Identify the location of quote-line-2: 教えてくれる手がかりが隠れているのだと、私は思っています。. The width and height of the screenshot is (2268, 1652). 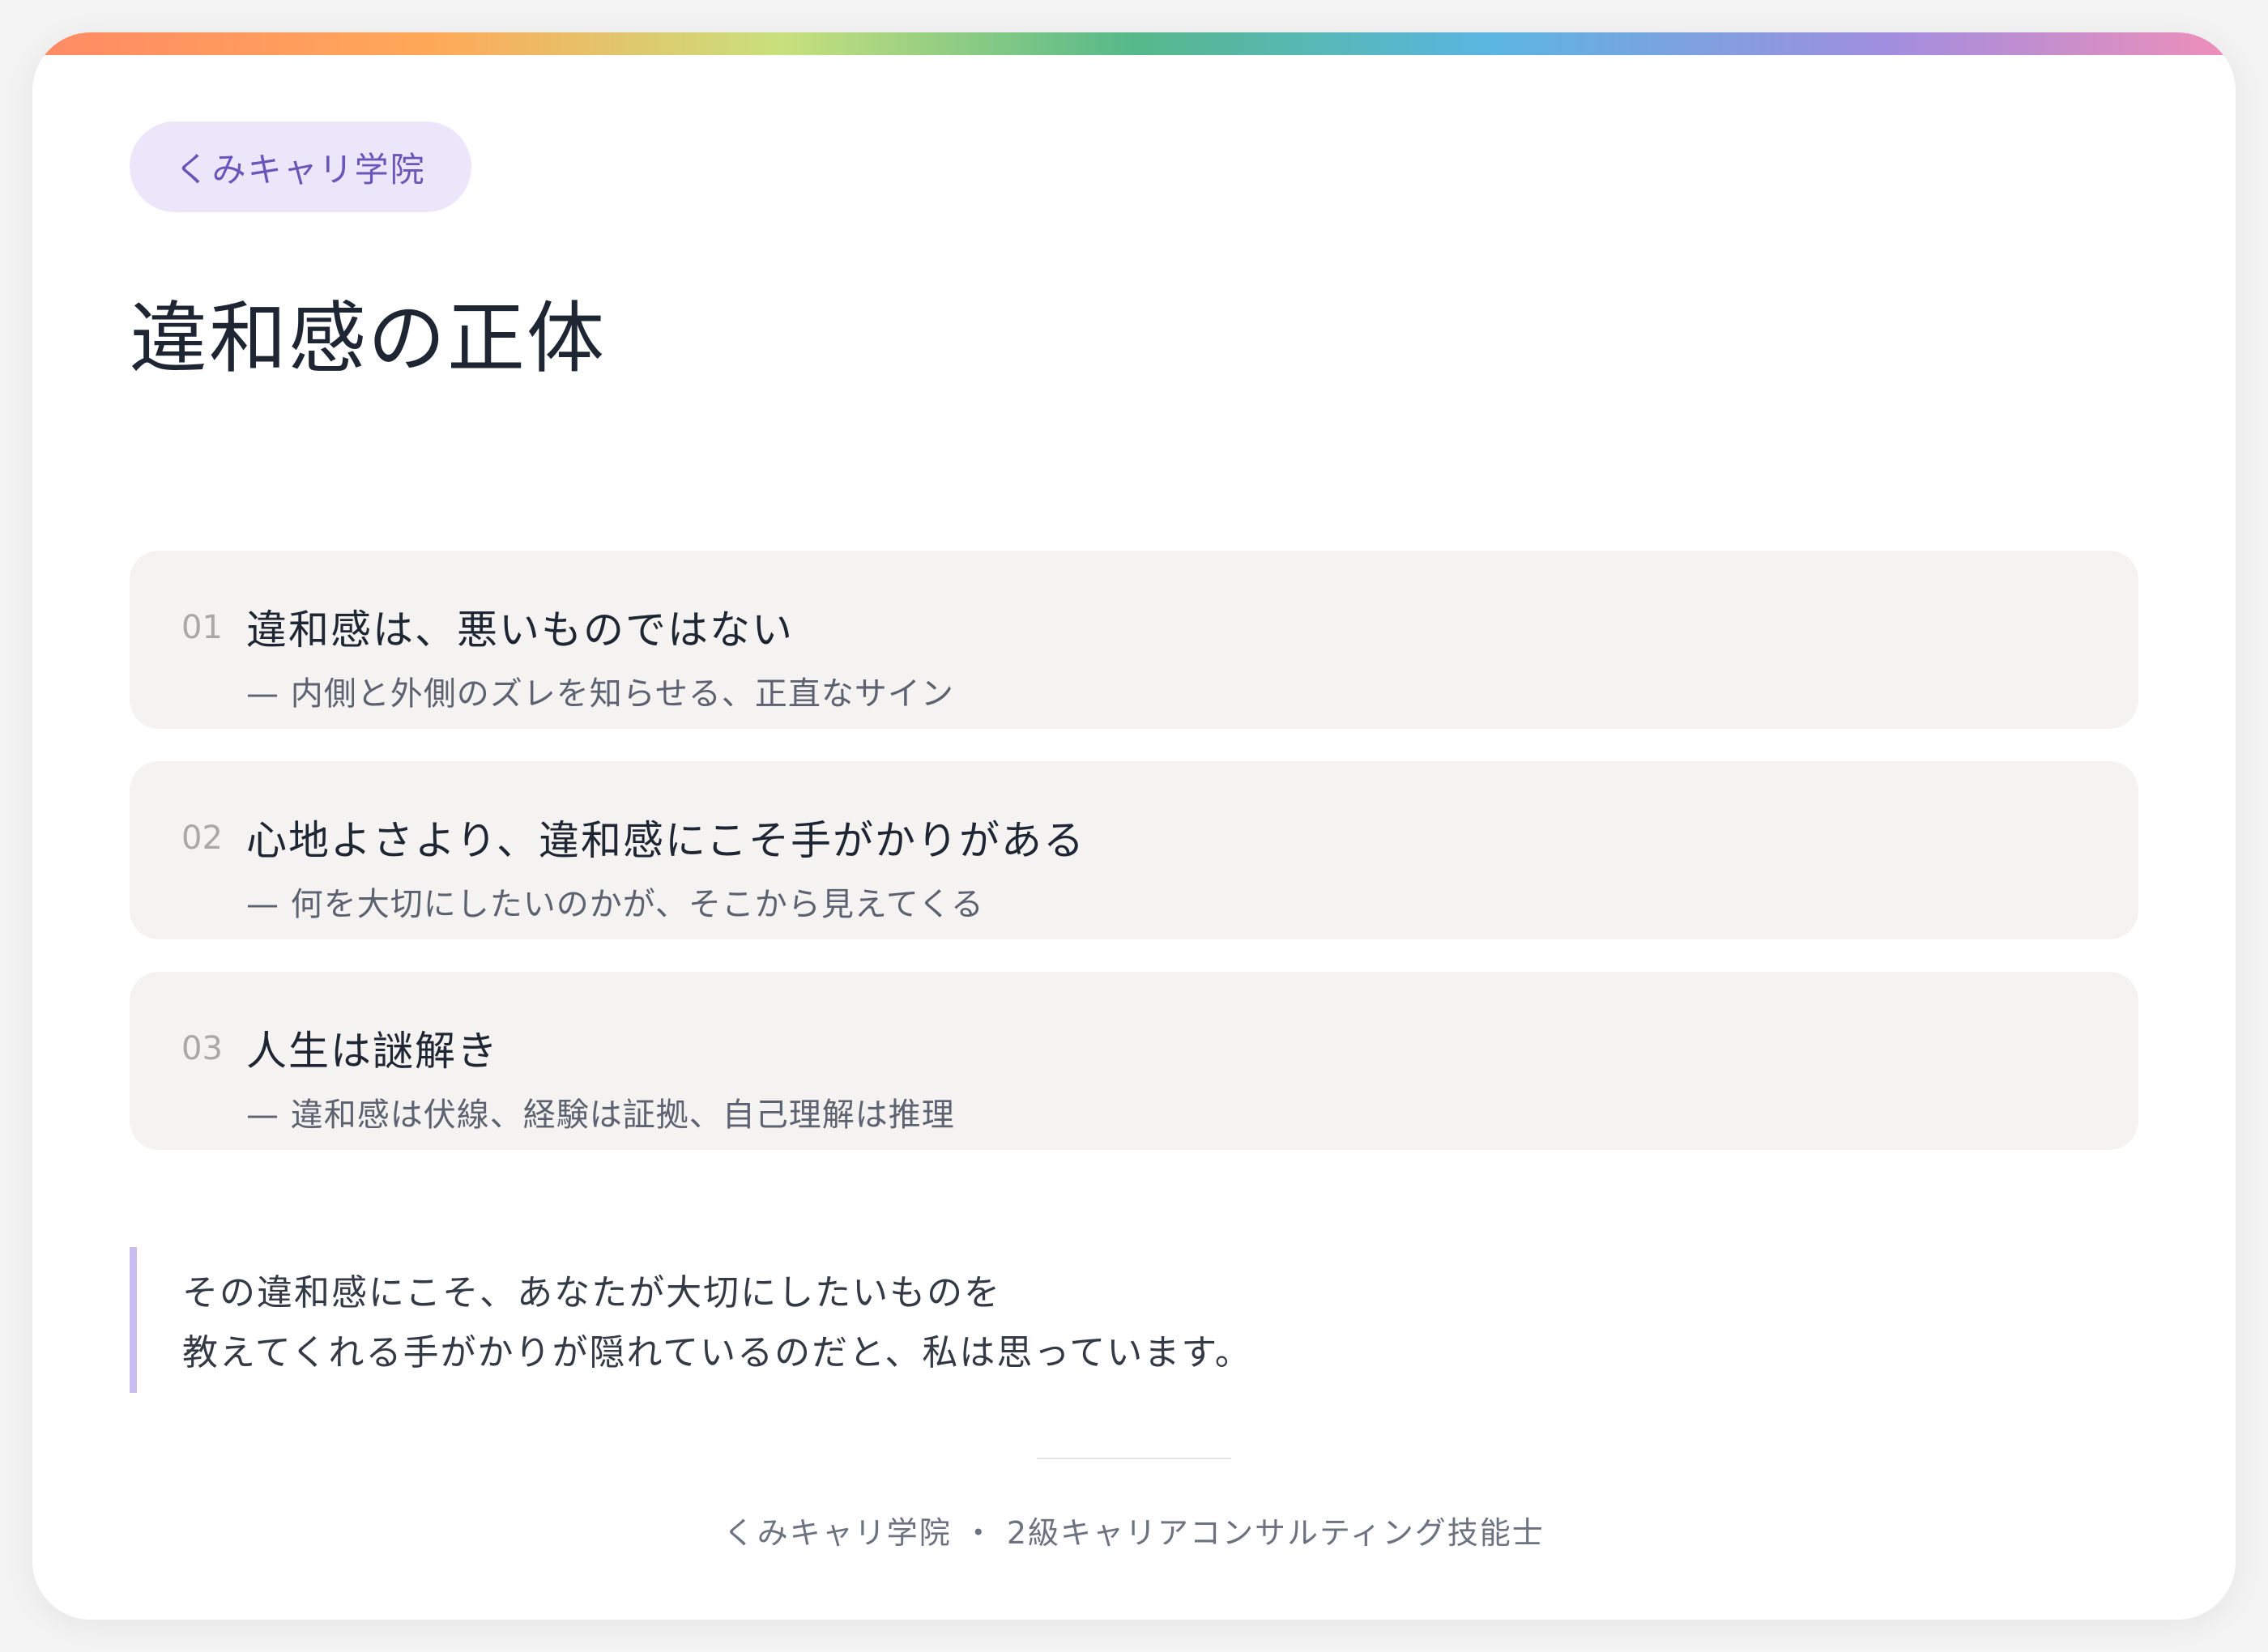
(717, 1352).